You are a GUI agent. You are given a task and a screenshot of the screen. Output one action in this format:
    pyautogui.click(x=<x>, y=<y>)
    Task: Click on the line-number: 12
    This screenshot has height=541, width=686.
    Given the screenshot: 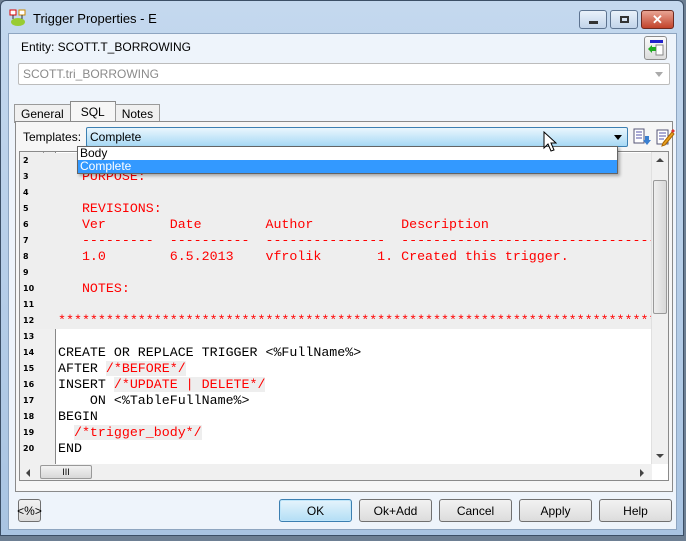 What is the action you would take?
    pyautogui.click(x=29, y=320)
    